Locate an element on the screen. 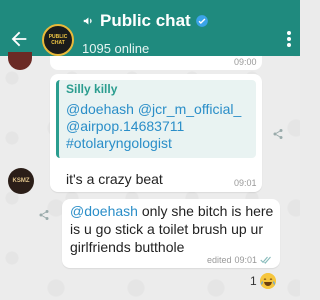 The width and height of the screenshot is (320, 300). megaphone-icon is located at coordinates (87, 21).